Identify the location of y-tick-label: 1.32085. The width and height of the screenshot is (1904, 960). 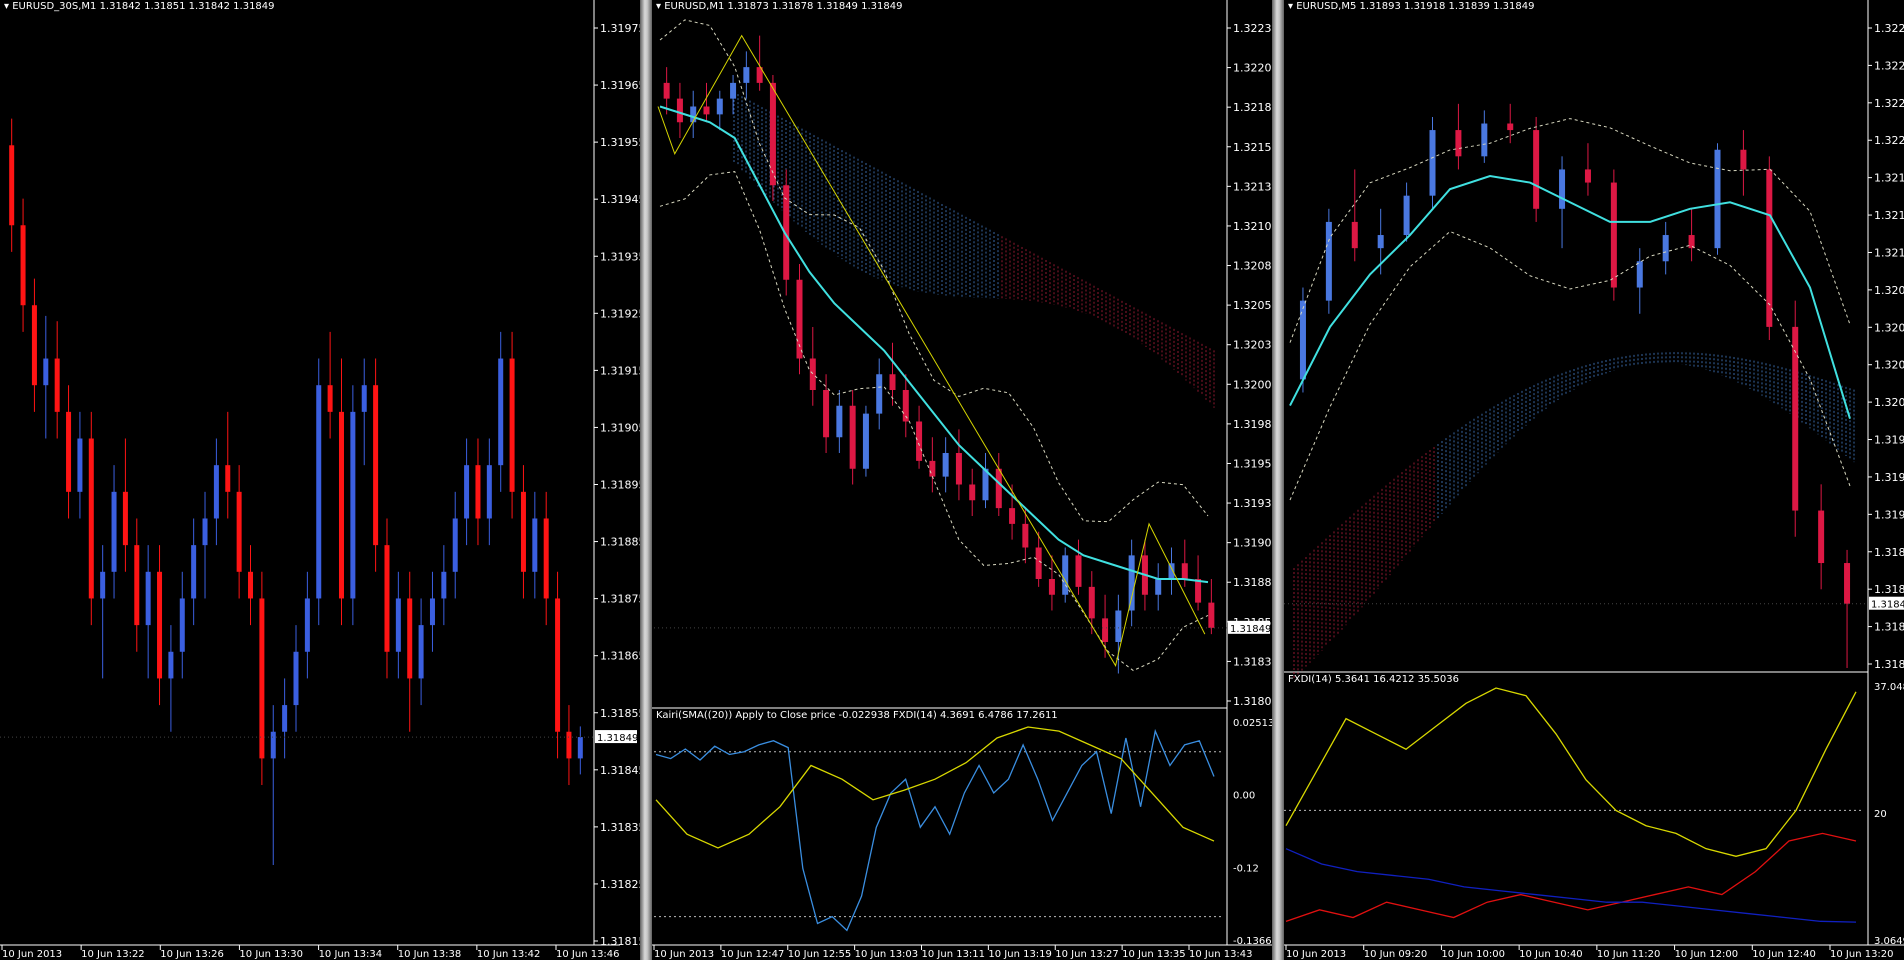
(1889, 290).